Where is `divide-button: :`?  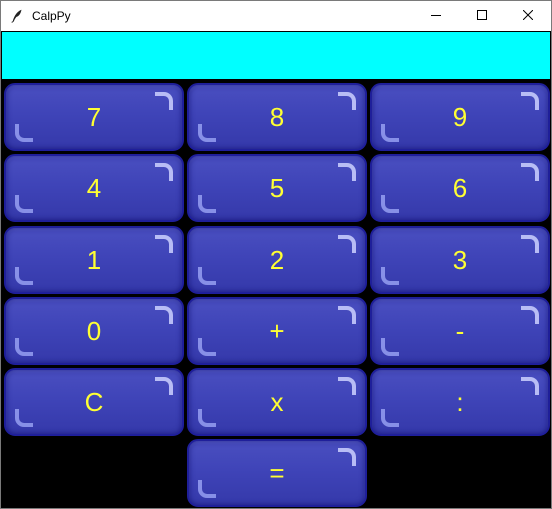
divide-button: : is located at coordinates (460, 402).